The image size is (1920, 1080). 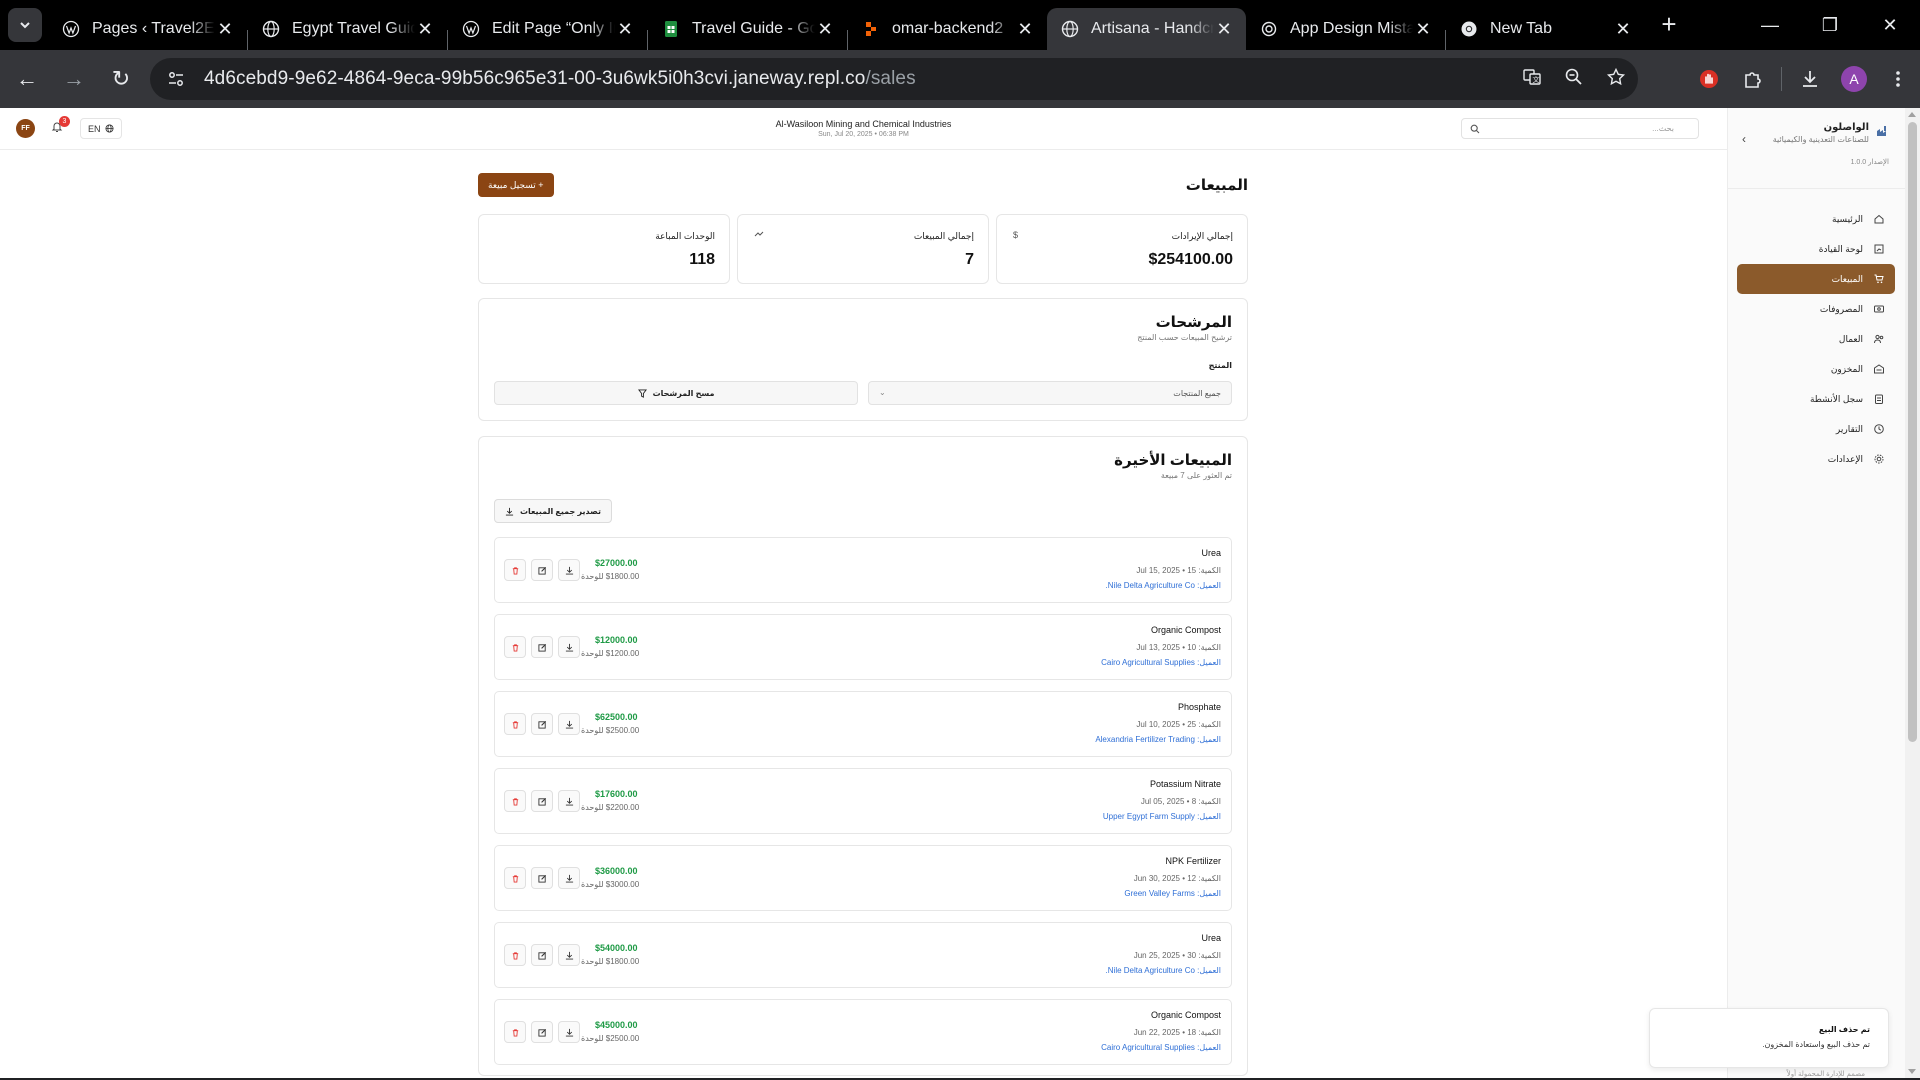 I want to click on chrome-menu-icon, so click(x=1898, y=79).